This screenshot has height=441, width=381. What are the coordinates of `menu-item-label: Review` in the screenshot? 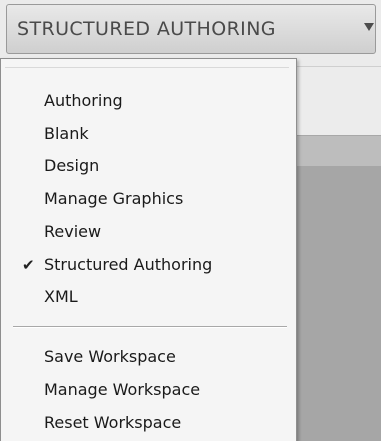 It's located at (73, 231).